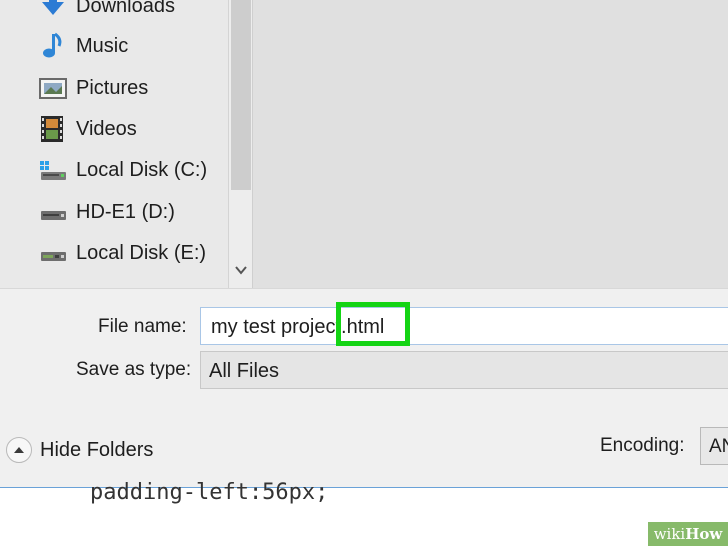 The height and width of the screenshot is (546, 728). What do you see at coordinates (142, 326) in the screenshot?
I see `file-name-label: File name:` at bounding box center [142, 326].